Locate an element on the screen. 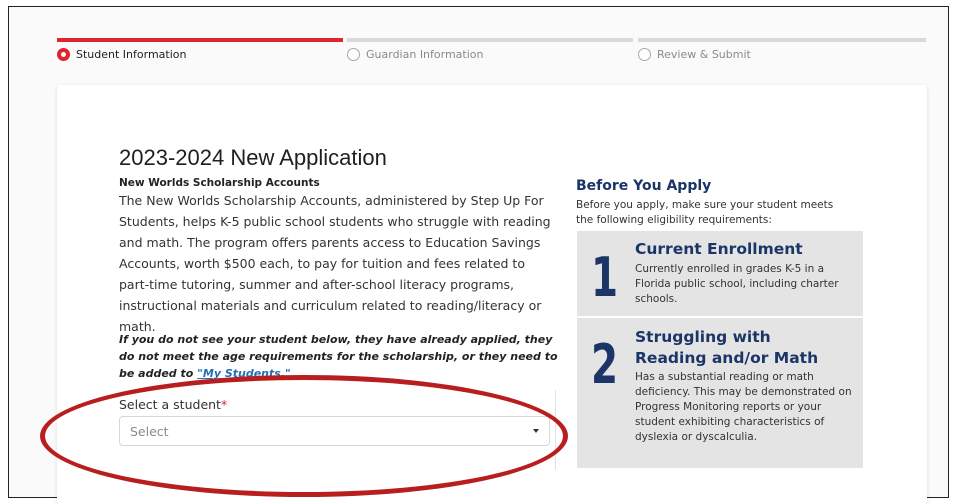 The image size is (957, 504). caret-down-icon is located at coordinates (536, 431).